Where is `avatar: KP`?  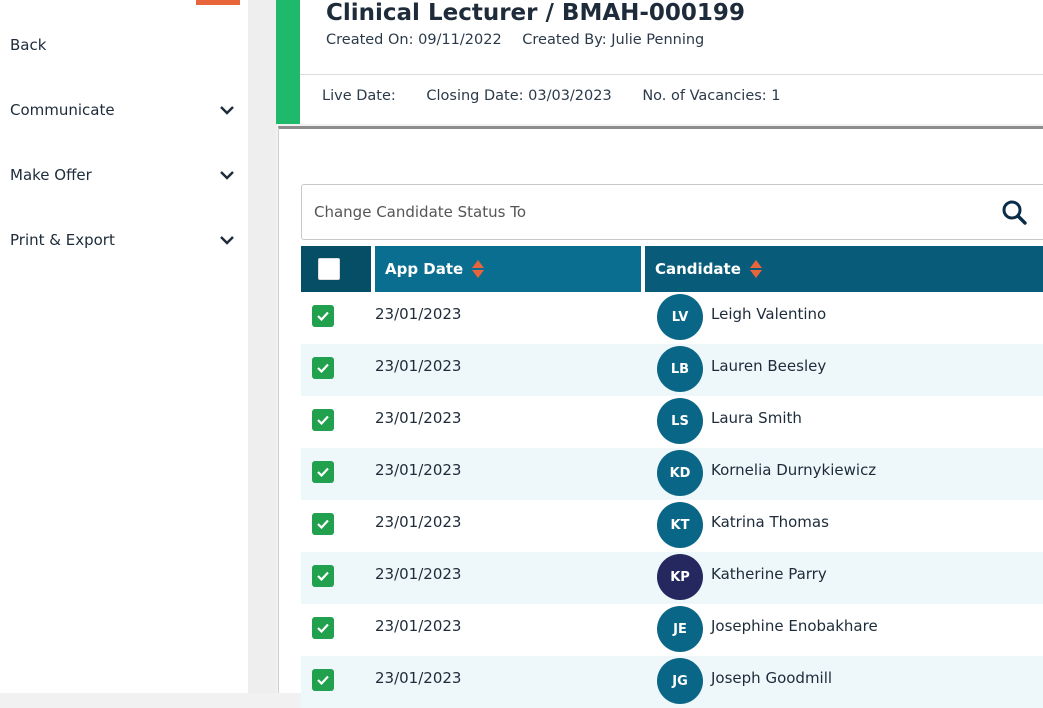 avatar: KP is located at coordinates (680, 577).